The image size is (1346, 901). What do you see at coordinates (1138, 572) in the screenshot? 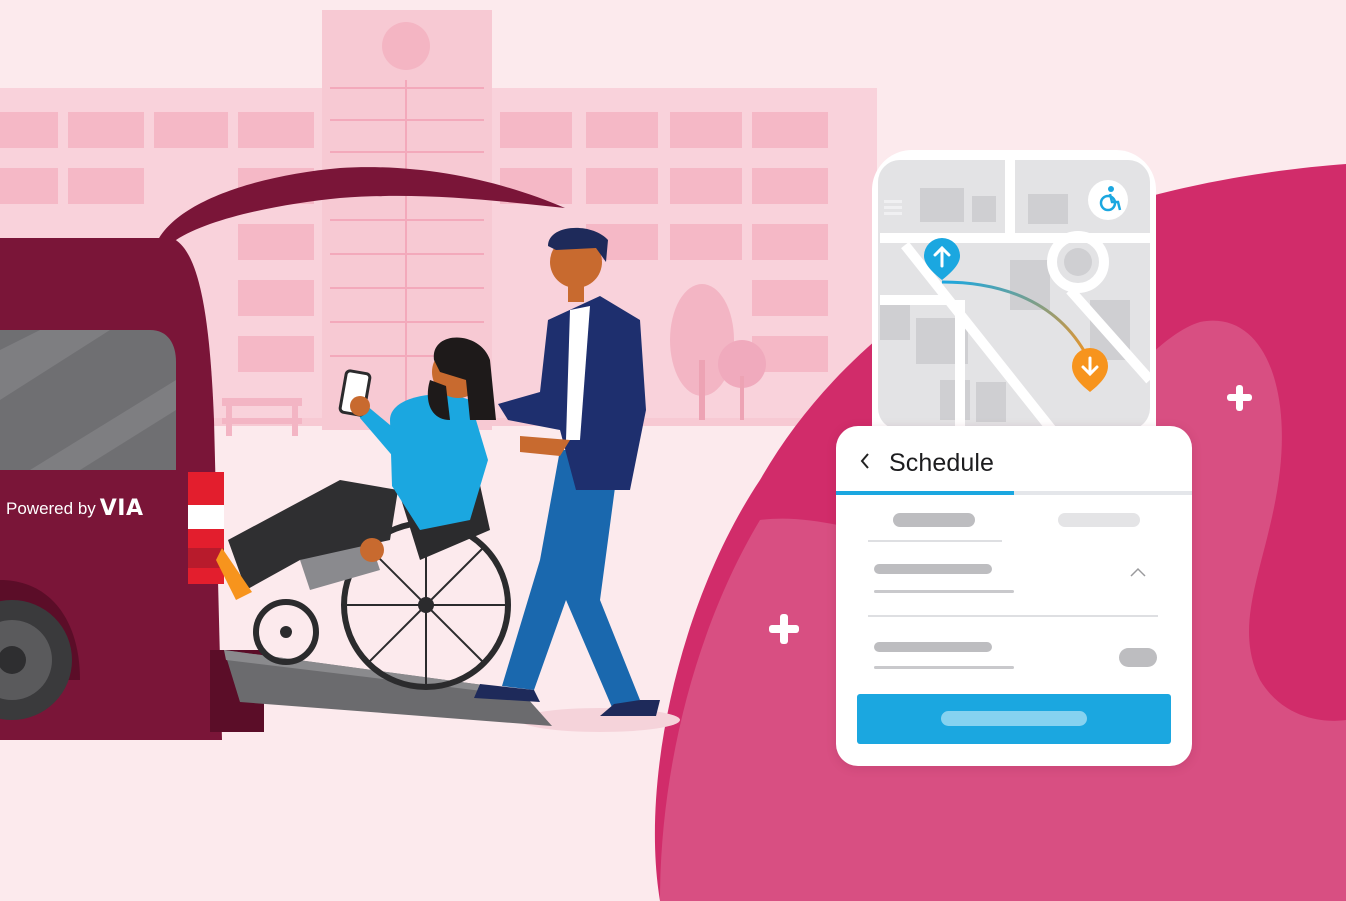
I see `chevron-up-icon` at bounding box center [1138, 572].